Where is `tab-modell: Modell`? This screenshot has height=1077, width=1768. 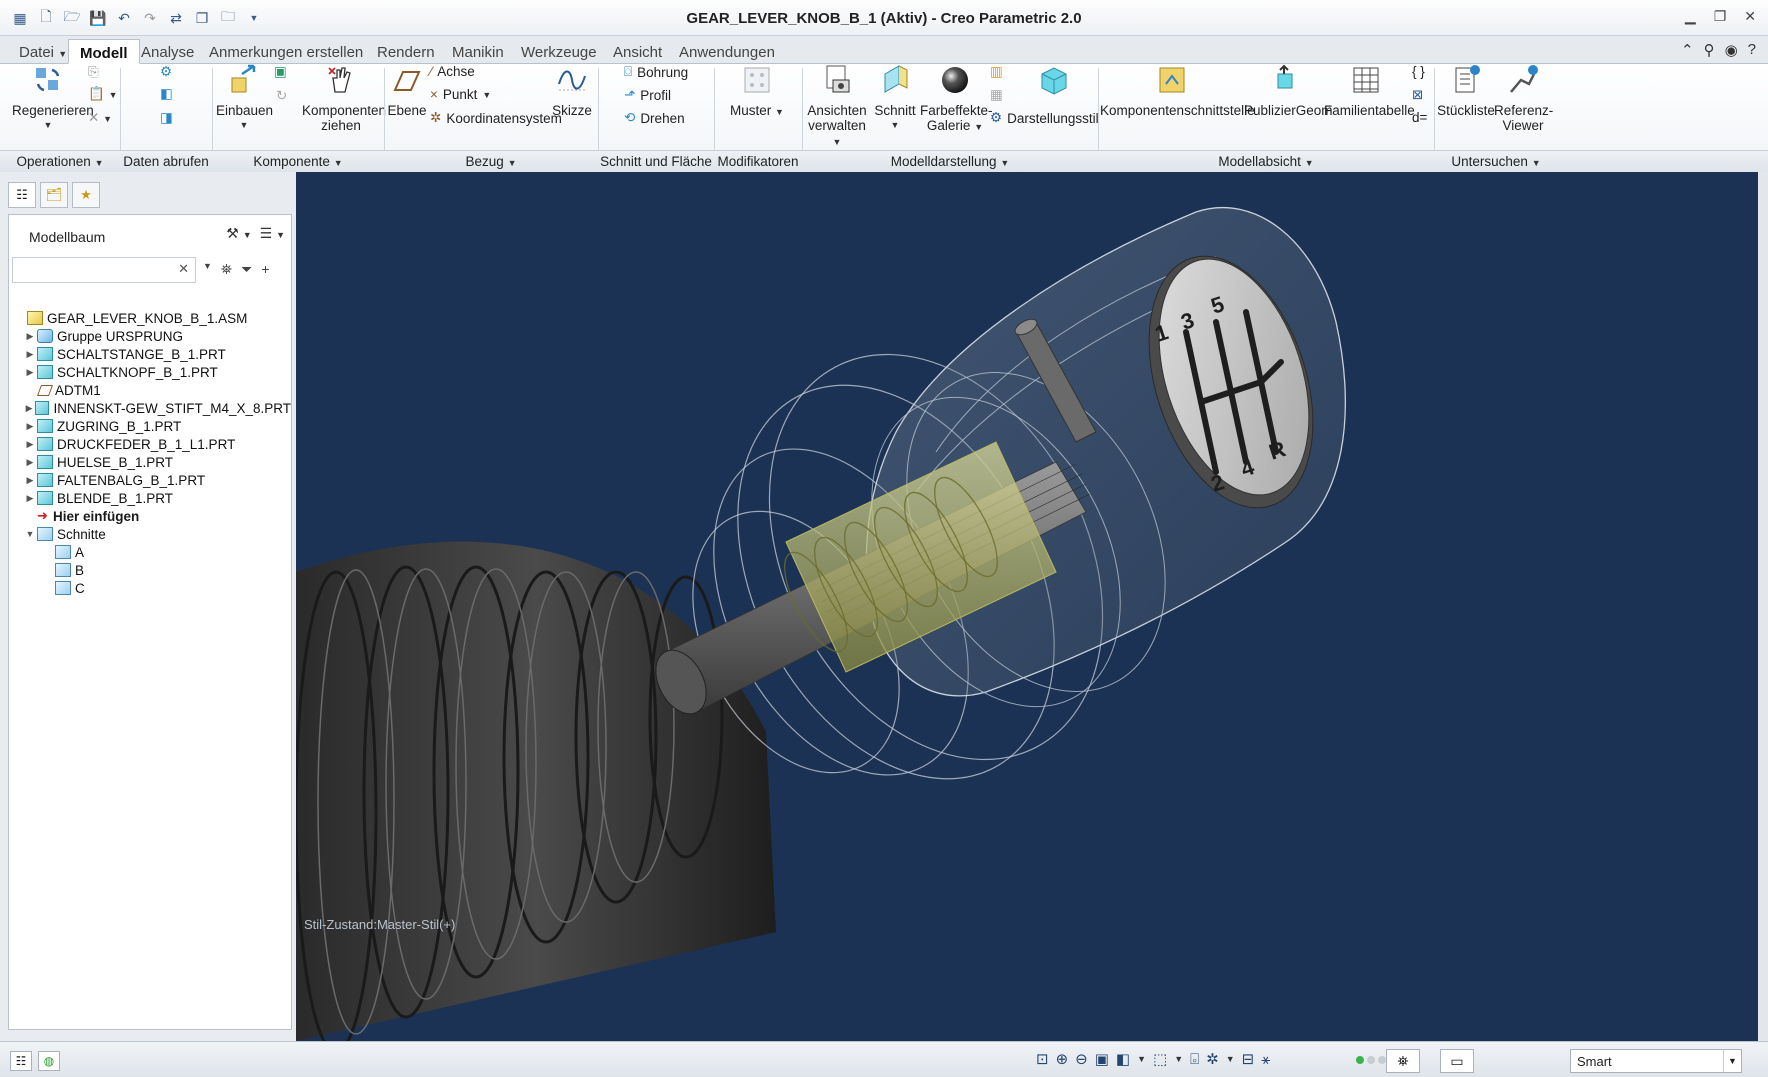
tab-modell: Modell is located at coordinates (104, 51).